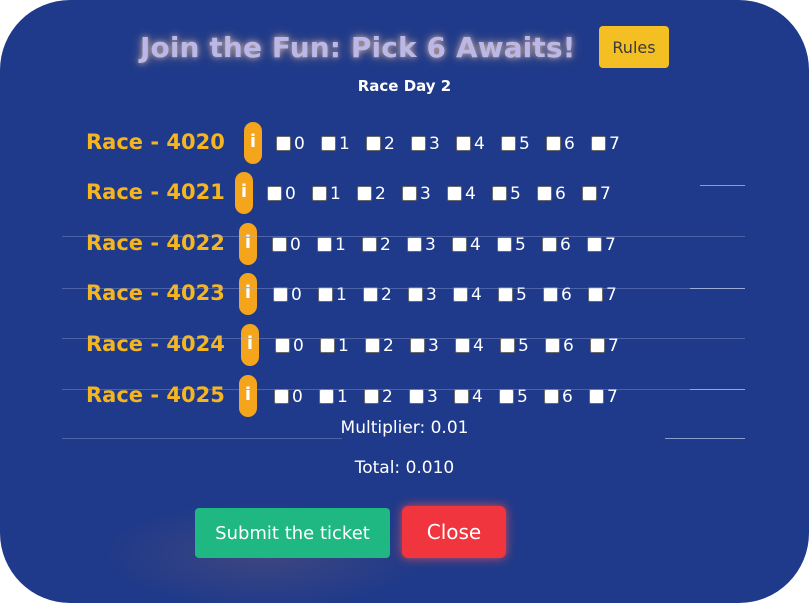  What do you see at coordinates (155, 243) in the screenshot?
I see `race-label: Race - 4022` at bounding box center [155, 243].